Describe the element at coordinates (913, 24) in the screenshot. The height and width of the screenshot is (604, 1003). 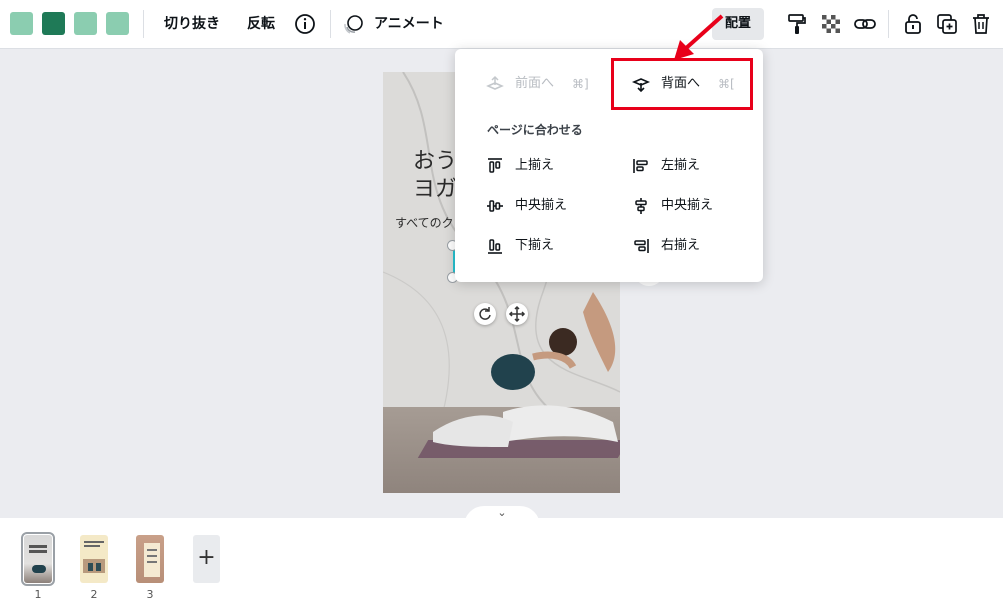
I see `lock-icon` at that location.